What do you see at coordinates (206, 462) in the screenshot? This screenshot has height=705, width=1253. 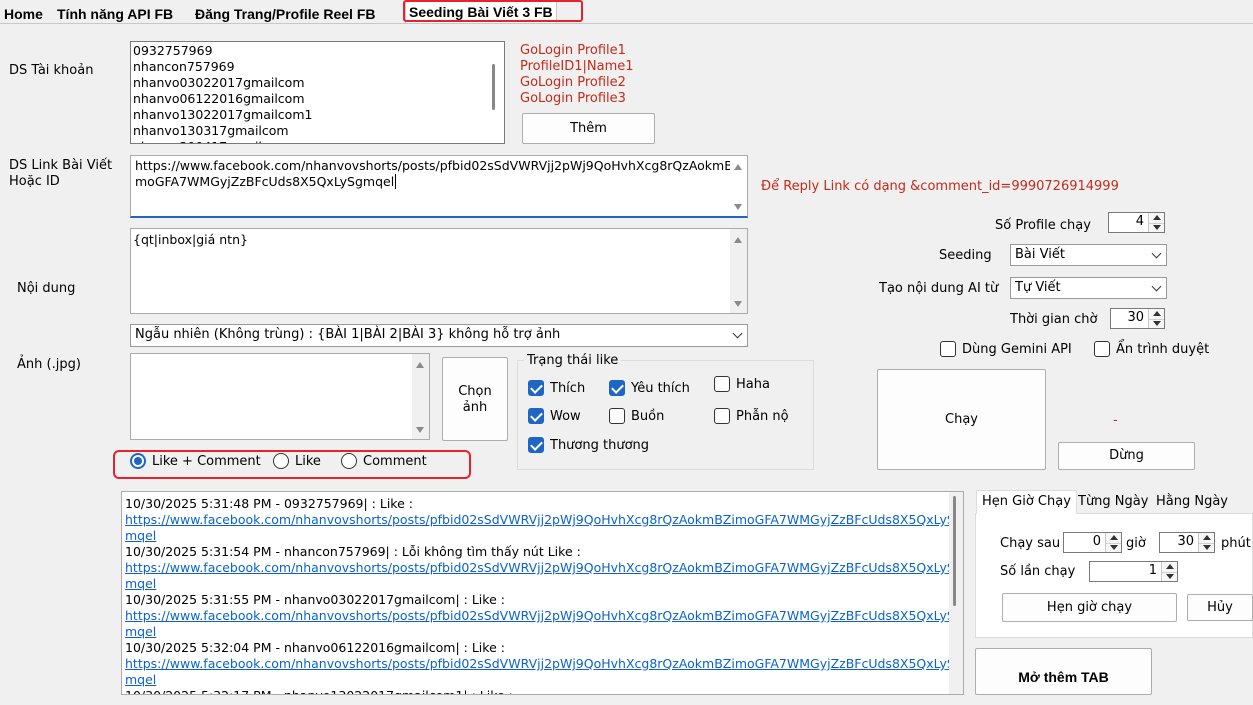 I see `radio-like-comment-label: Like + Comment` at bounding box center [206, 462].